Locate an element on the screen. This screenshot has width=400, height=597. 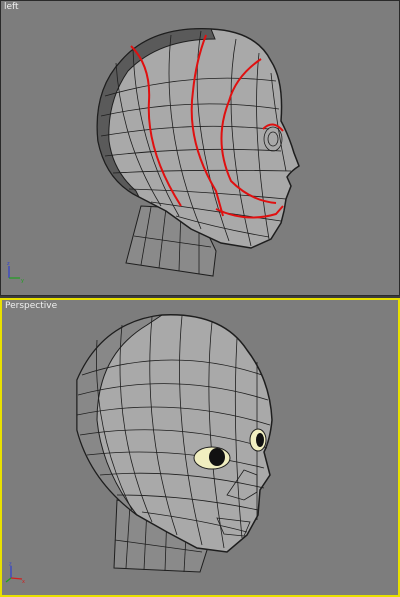
axis-label-y: y is located at coordinates (22, 280).